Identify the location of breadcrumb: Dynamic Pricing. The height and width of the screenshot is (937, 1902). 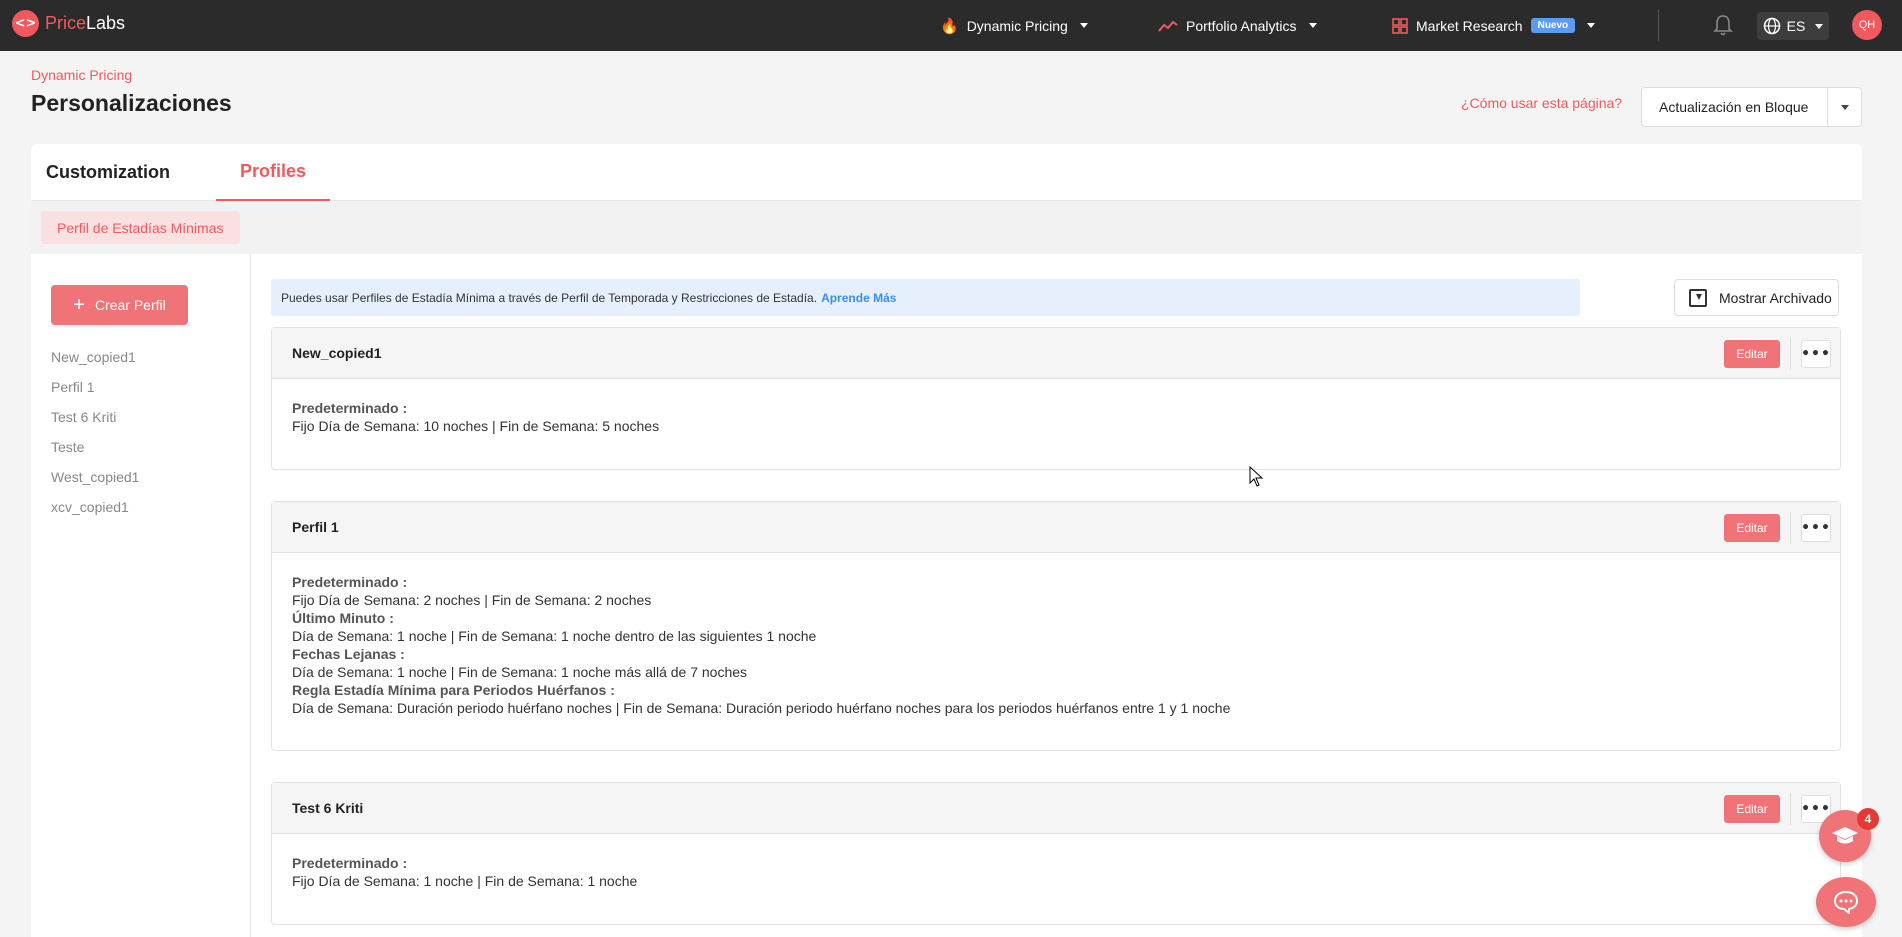
(81, 75).